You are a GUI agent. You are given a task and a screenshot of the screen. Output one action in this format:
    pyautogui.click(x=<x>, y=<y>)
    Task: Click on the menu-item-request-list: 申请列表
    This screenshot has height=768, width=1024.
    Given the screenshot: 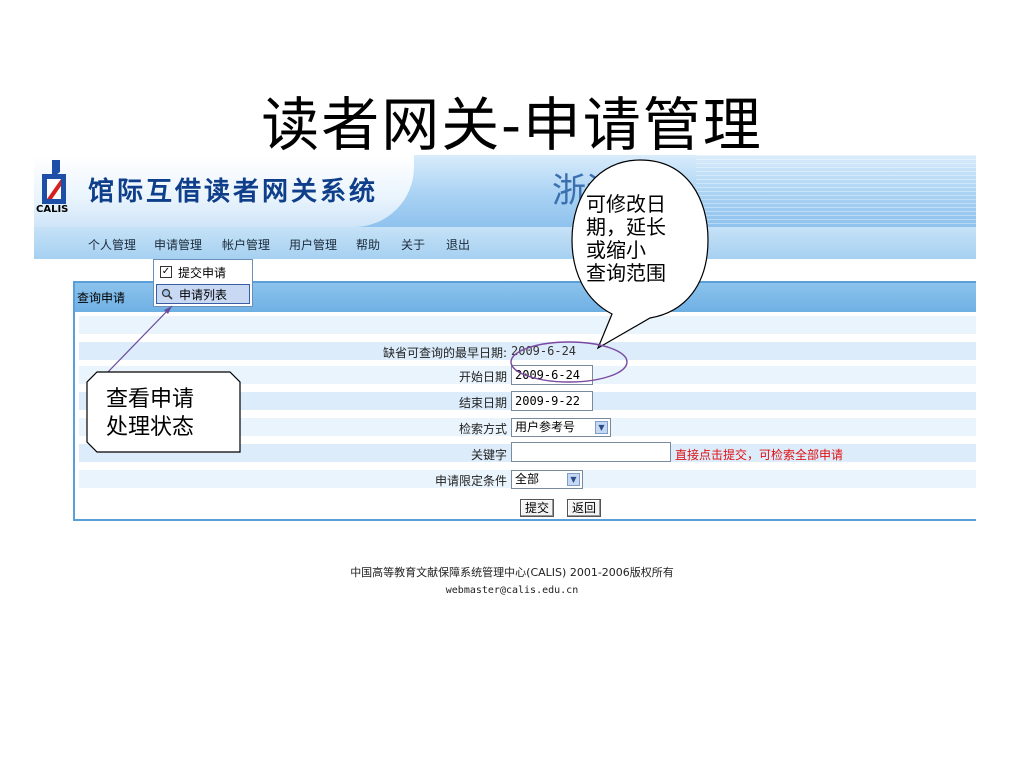 What is the action you would take?
    pyautogui.click(x=203, y=294)
    